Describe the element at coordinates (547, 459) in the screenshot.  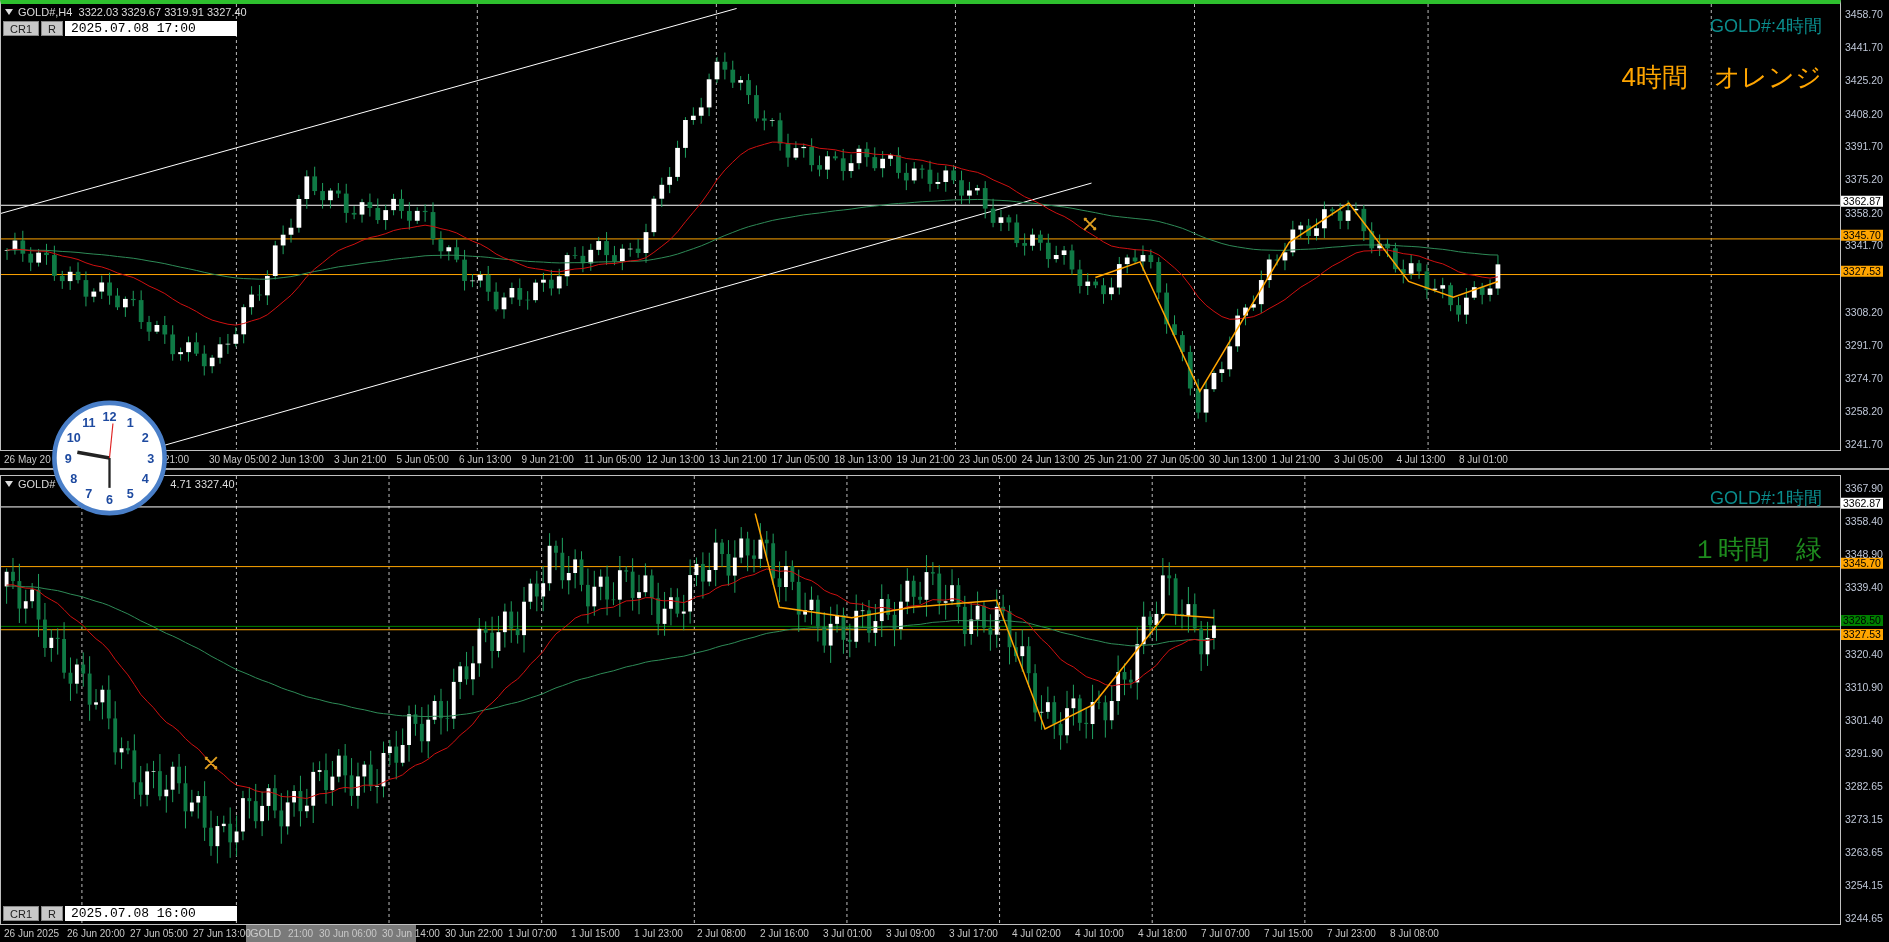
I see `time-axis-label: 9 Jun 21:00` at that location.